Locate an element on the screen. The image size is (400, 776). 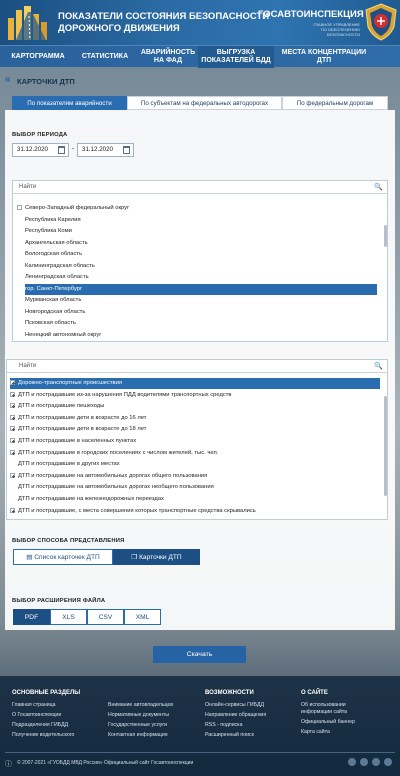
region-item-label: Ненецкий автономный округ is located at coordinates (63, 334).